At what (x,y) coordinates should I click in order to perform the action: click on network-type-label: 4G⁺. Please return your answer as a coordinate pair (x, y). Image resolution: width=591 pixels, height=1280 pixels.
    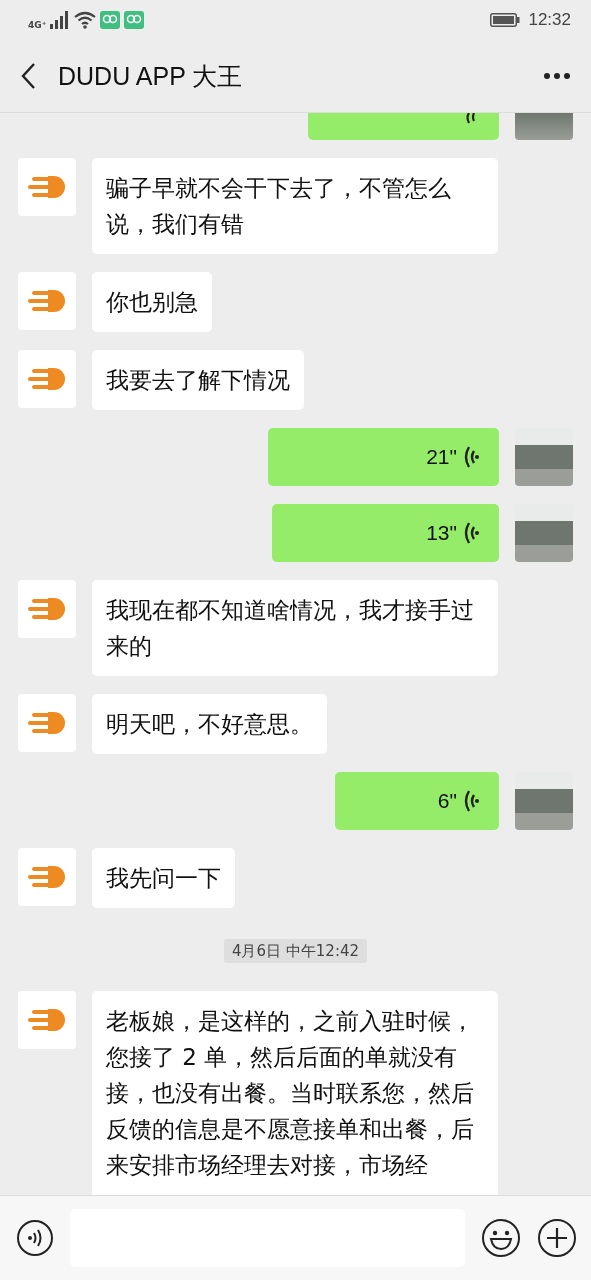
    Looking at the image, I should click on (37, 25).